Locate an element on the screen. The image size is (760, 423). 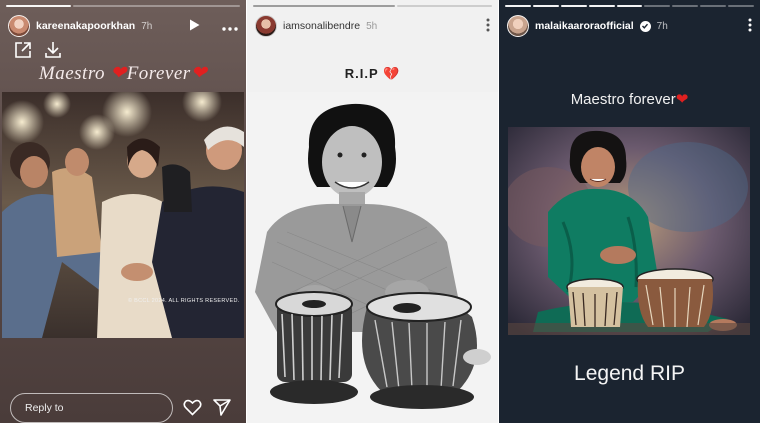
story-tools is located at coordinates (38, 52).